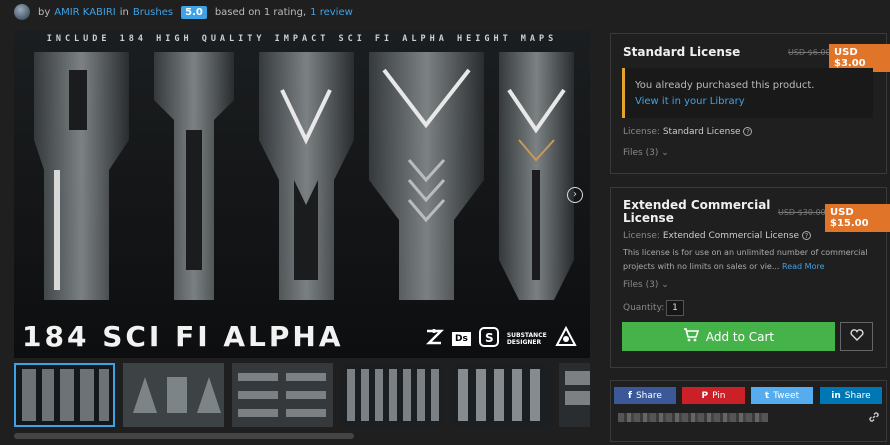  Describe the element at coordinates (696, 212) in the screenshot. I see `extended-license-title: Extended Commercial License` at that location.